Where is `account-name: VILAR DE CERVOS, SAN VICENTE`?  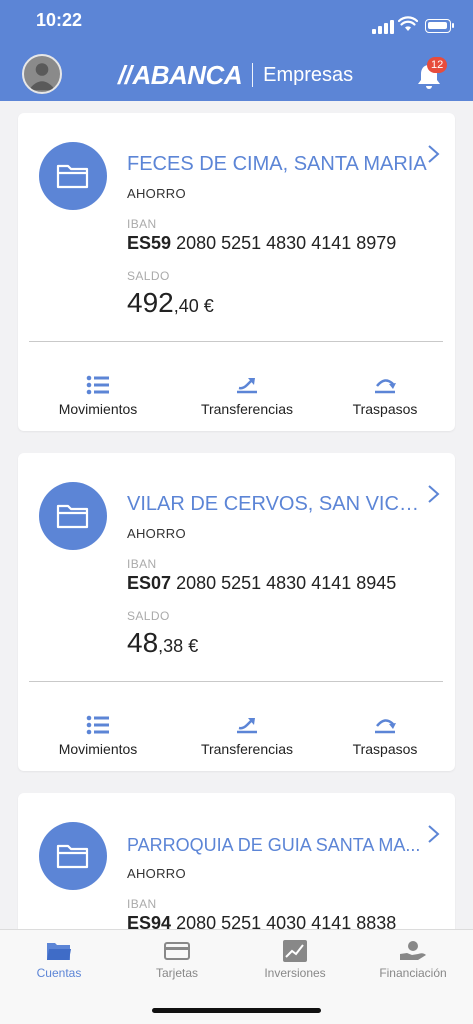 account-name: VILAR DE CERVOS, SAN VICENTE is located at coordinates (277, 504).